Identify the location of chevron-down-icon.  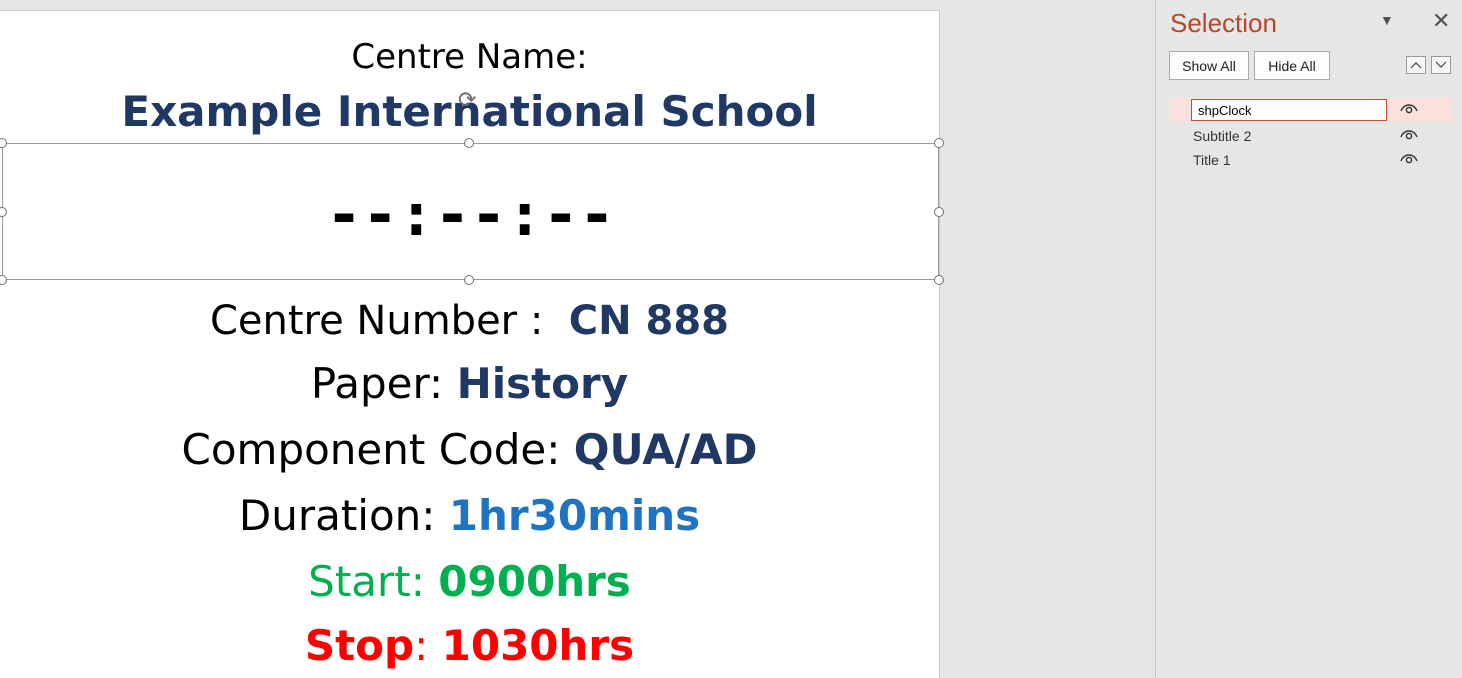
(1441, 64).